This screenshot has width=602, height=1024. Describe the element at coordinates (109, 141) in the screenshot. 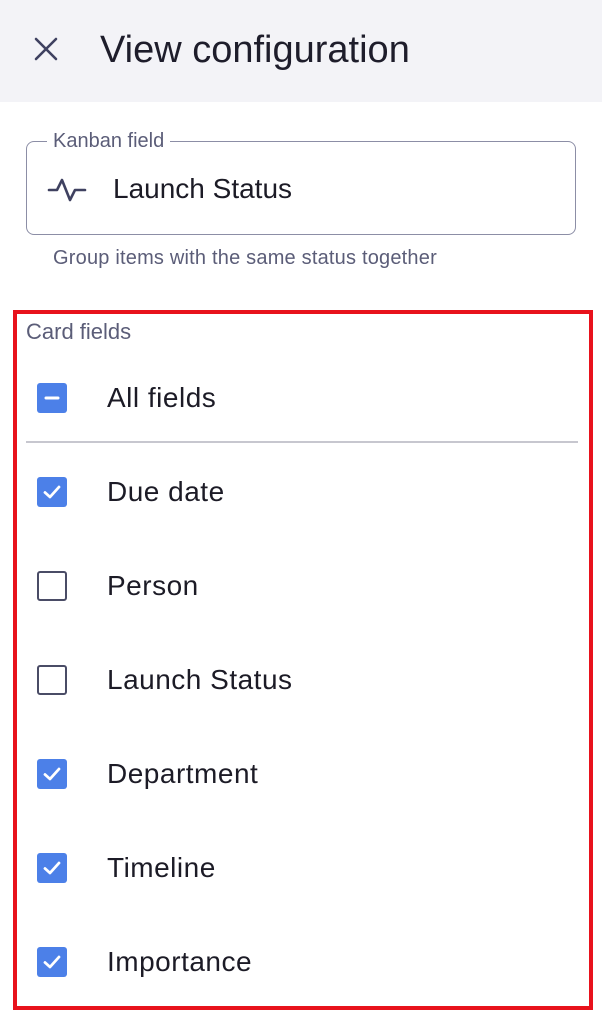

I see `kanban-field-legend: Kanban field` at that location.